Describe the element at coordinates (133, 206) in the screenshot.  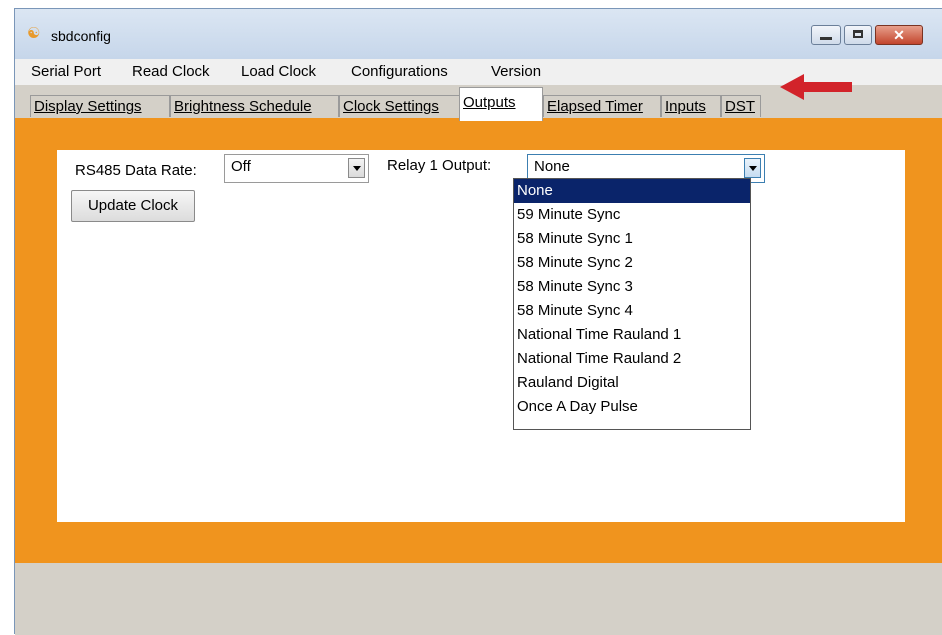
I see `update-clock-button: Update Clock` at that location.